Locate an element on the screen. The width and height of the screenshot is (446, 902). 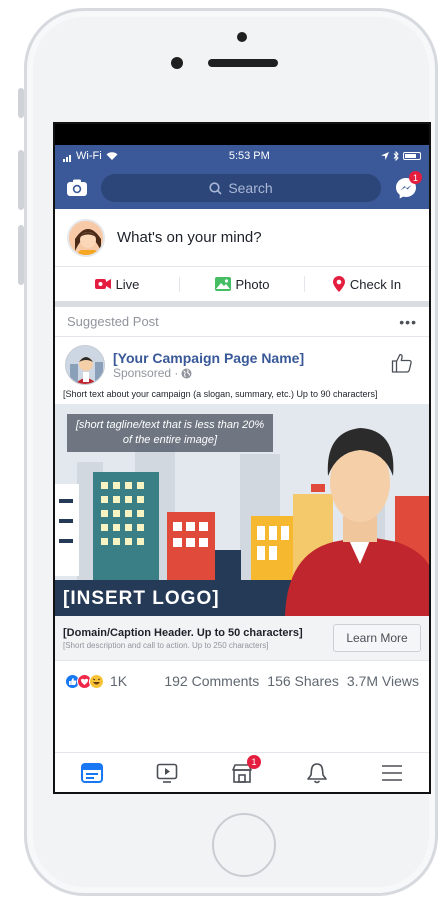
messenger-button: 1 is located at coordinates (406, 186).